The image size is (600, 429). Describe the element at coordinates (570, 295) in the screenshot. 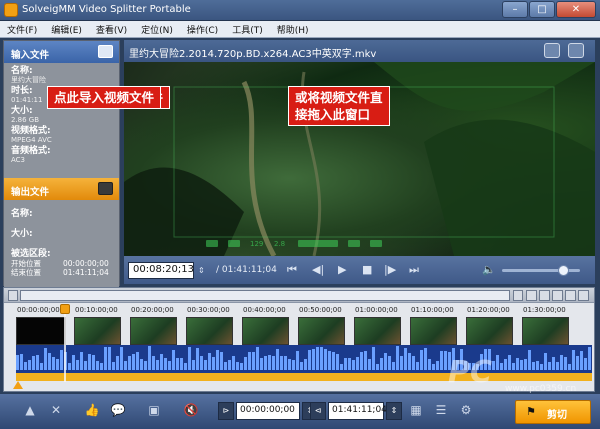

I see `zoom-selection-icon` at that location.